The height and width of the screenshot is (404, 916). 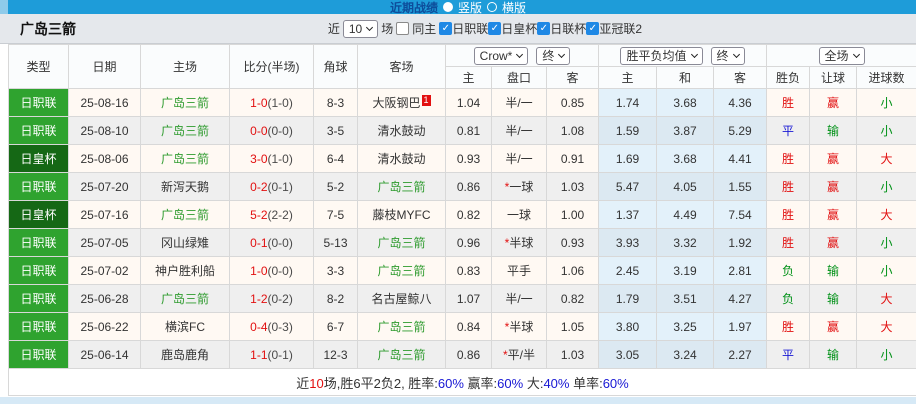 I want to click on avg-away-odds: 1.55, so click(x=740, y=187).